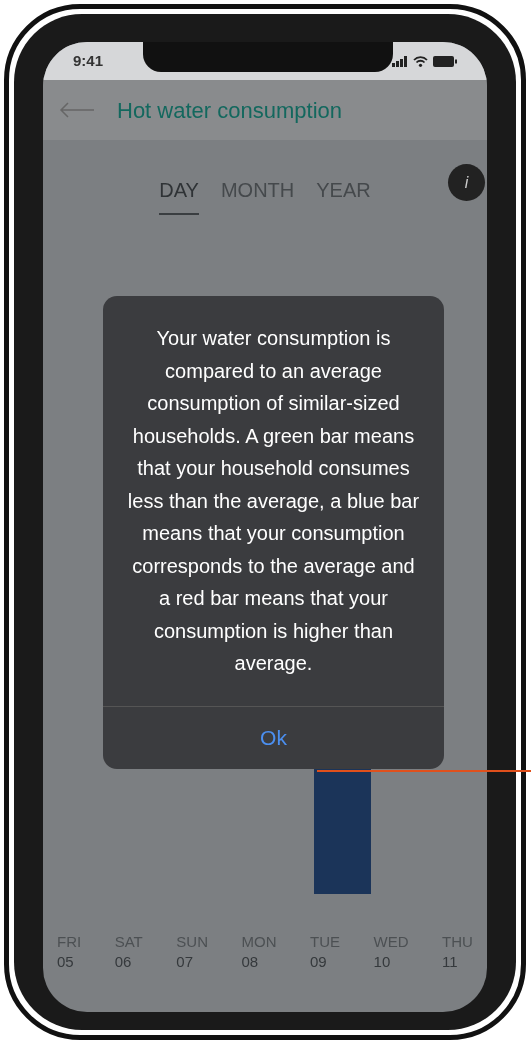 This screenshot has width=531, height=1045. Describe the element at coordinates (257, 195) in the screenshot. I see `period-tab: MONTH` at that location.